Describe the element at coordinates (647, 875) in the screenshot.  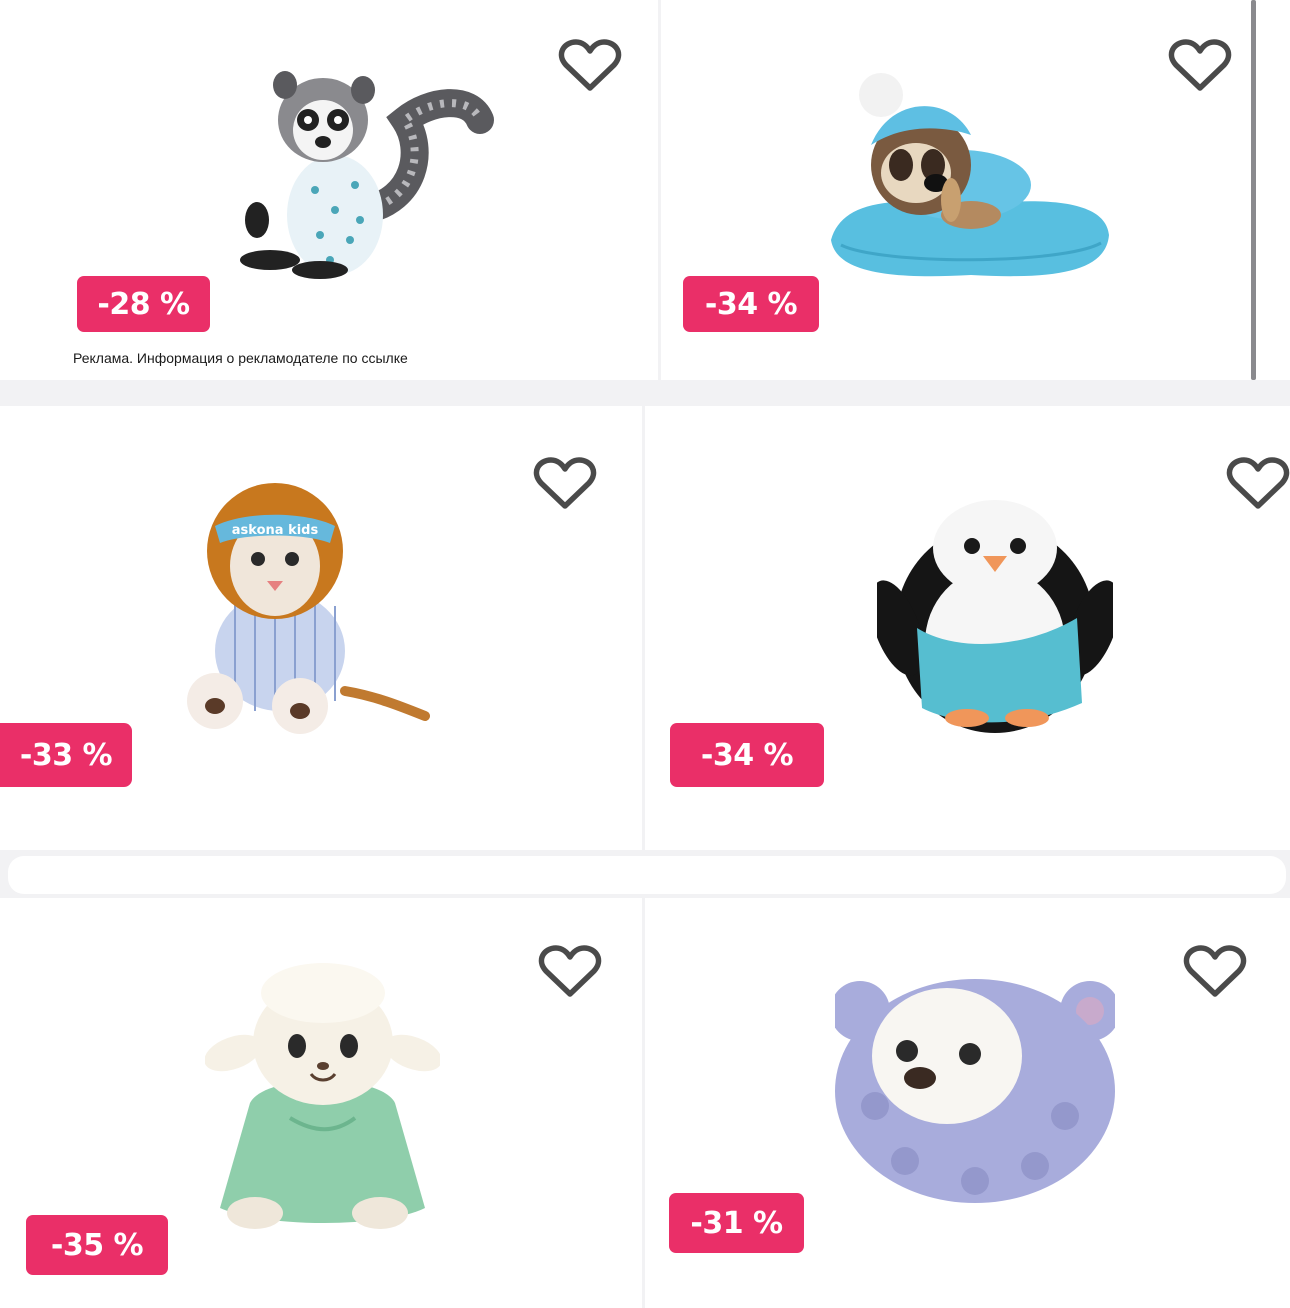
I see `section-divider` at that location.